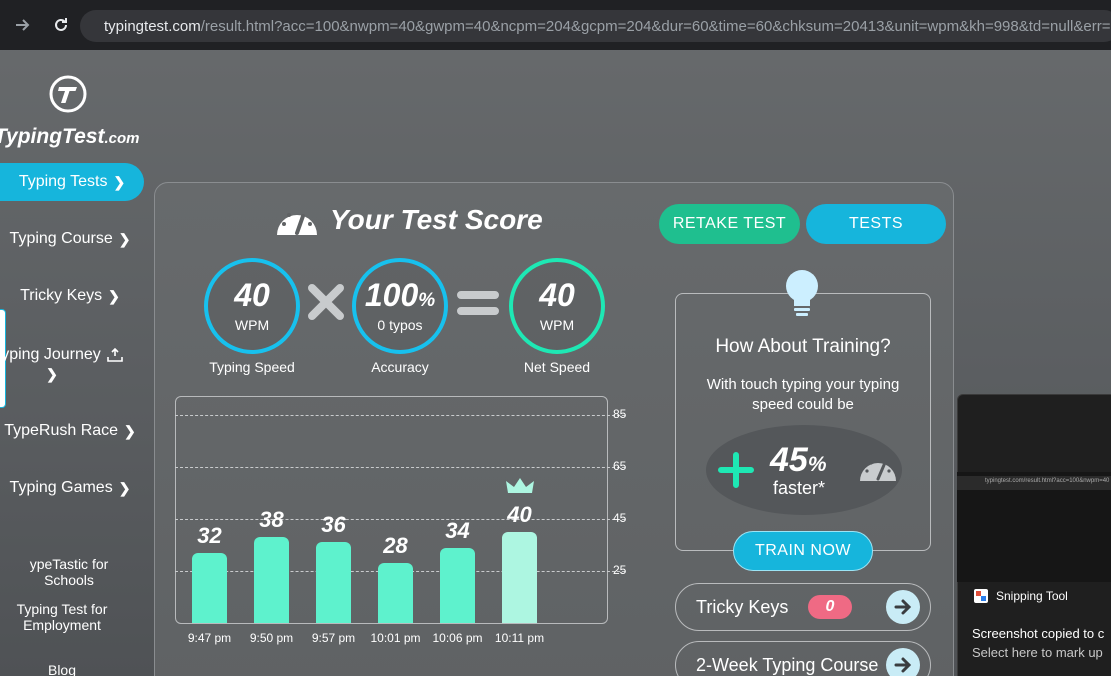  Describe the element at coordinates (400, 325) in the screenshot. I see `accuracy-typos: 0 typos` at that location.